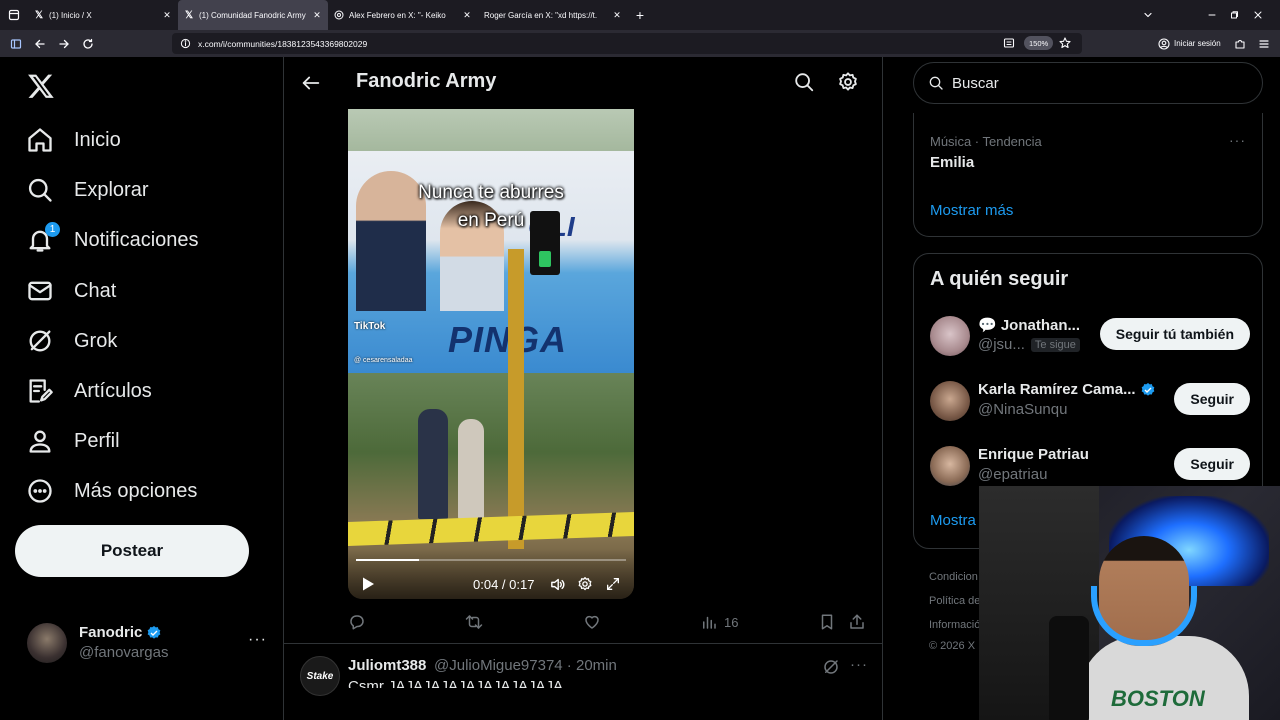 The image size is (1280, 720). Describe the element at coordinates (103, 15) in the screenshot. I see `browser-tab-inicio: 𝕏 (1) Inicio / X ✕` at that location.